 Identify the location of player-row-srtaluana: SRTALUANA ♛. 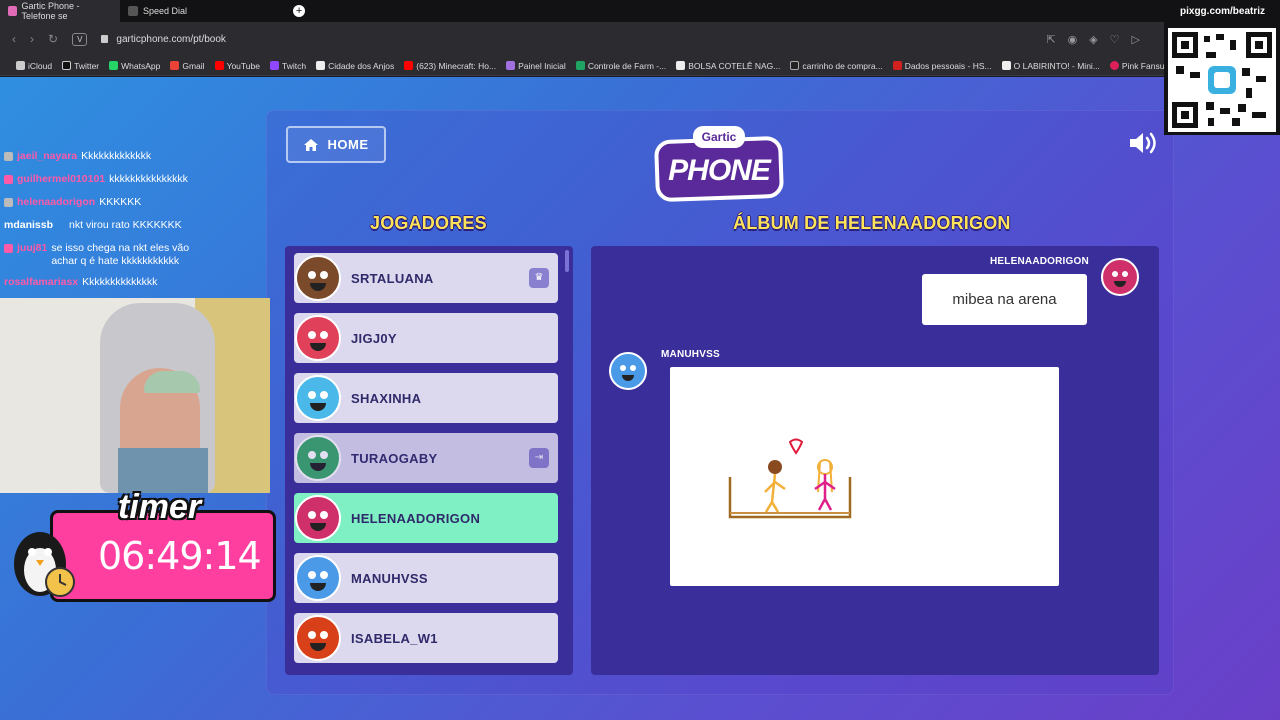
(426, 278).